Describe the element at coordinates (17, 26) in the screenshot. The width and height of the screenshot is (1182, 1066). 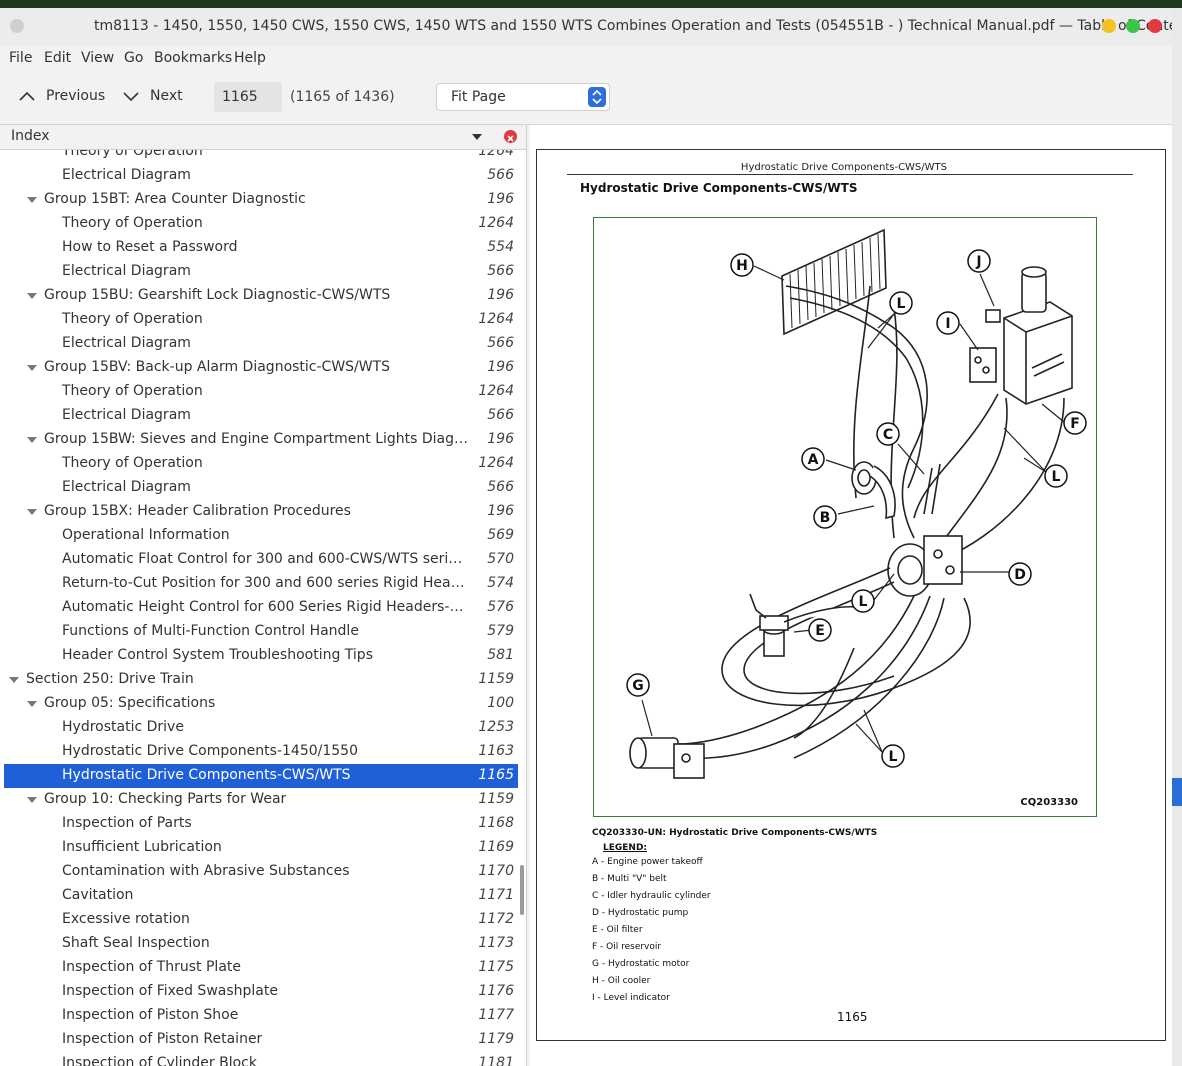
I see `window-menu-icon` at that location.